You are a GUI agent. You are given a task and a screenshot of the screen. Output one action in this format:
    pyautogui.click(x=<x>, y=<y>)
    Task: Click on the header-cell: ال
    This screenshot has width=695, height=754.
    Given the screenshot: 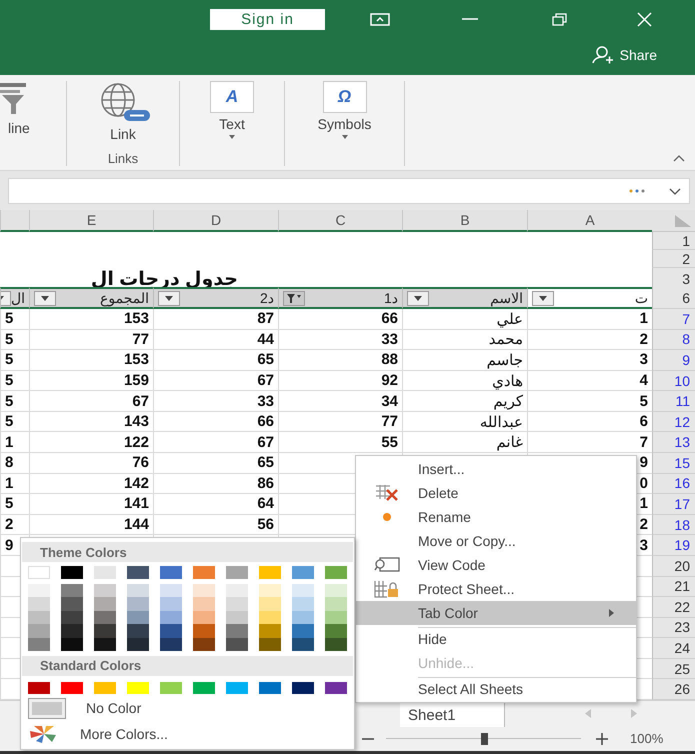 What is the action you would take?
    pyautogui.click(x=14, y=298)
    